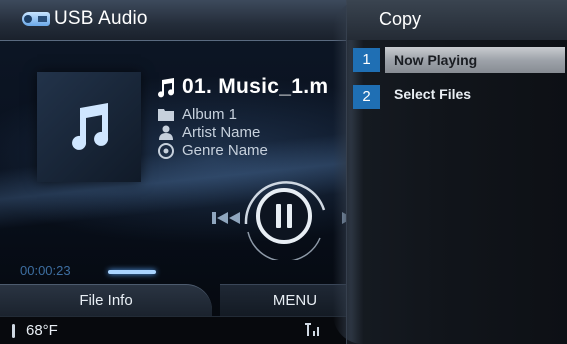  Describe the element at coordinates (132, 272) in the screenshot. I see `progress-bar` at that location.